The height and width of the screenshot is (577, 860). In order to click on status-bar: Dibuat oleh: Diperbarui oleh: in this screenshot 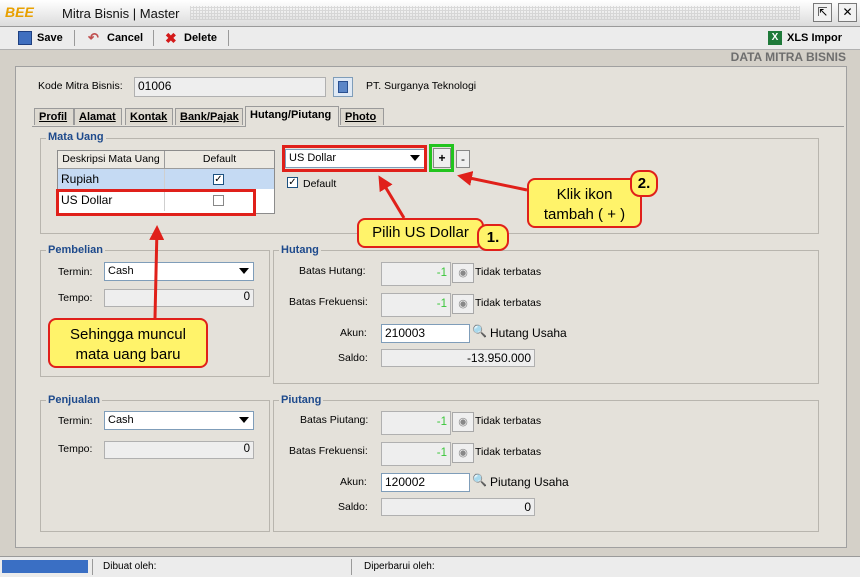, I will do `click(430, 566)`.